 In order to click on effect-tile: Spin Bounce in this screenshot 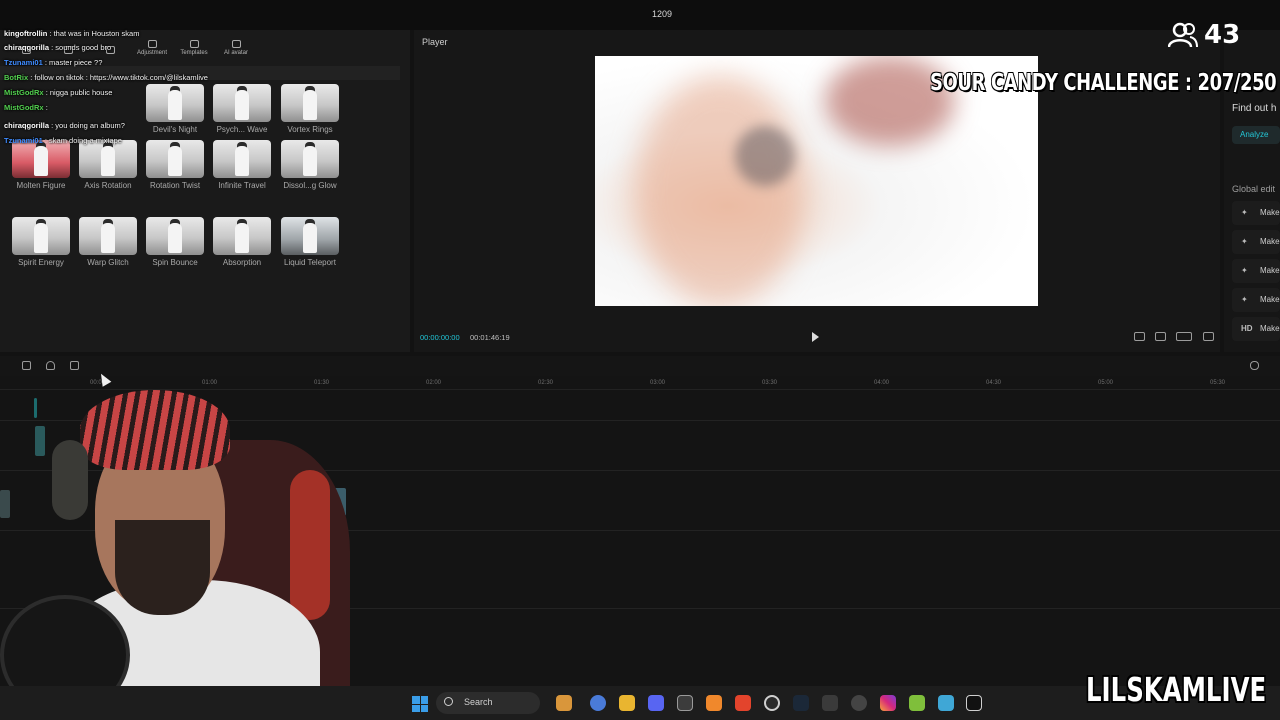, I will do `click(175, 246)`.